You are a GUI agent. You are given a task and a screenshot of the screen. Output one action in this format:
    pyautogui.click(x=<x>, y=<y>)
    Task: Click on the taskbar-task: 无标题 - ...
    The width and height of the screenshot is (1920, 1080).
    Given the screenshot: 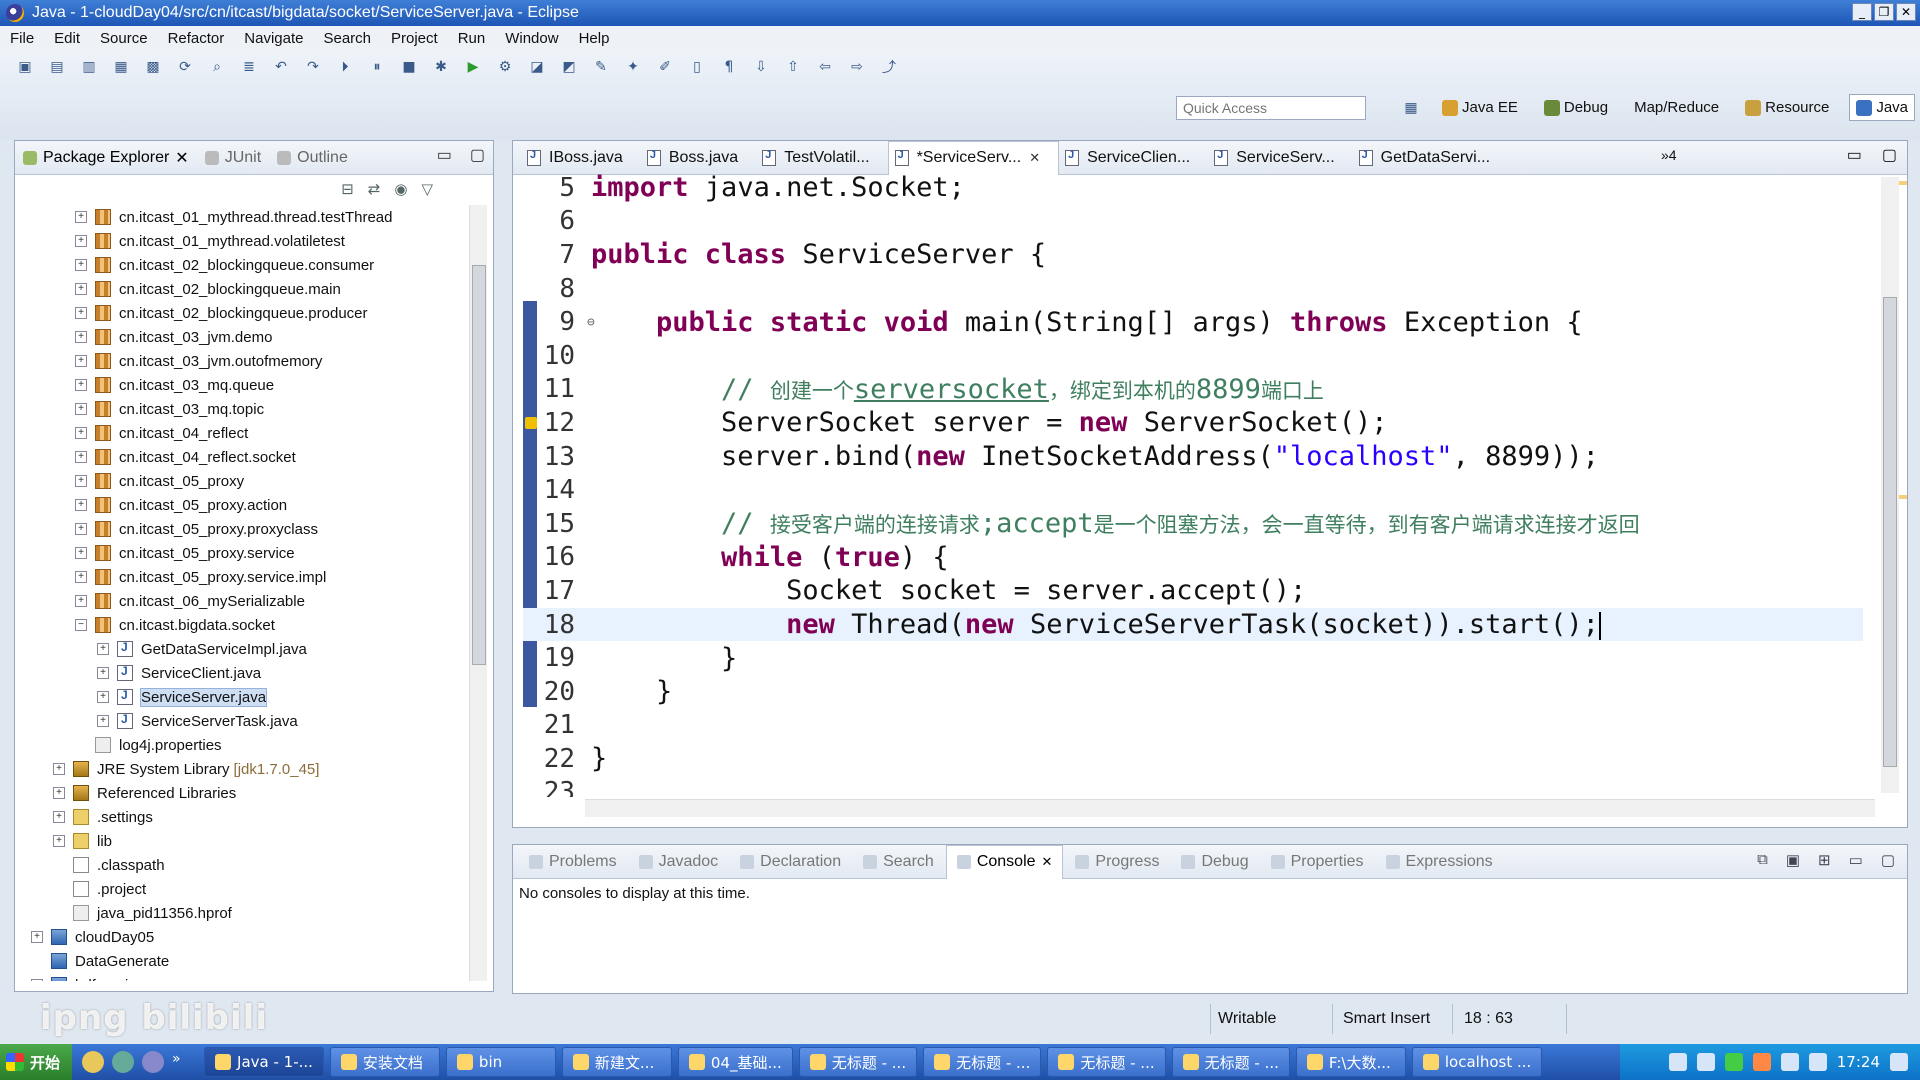 What is the action you would take?
    pyautogui.click(x=1106, y=1062)
    